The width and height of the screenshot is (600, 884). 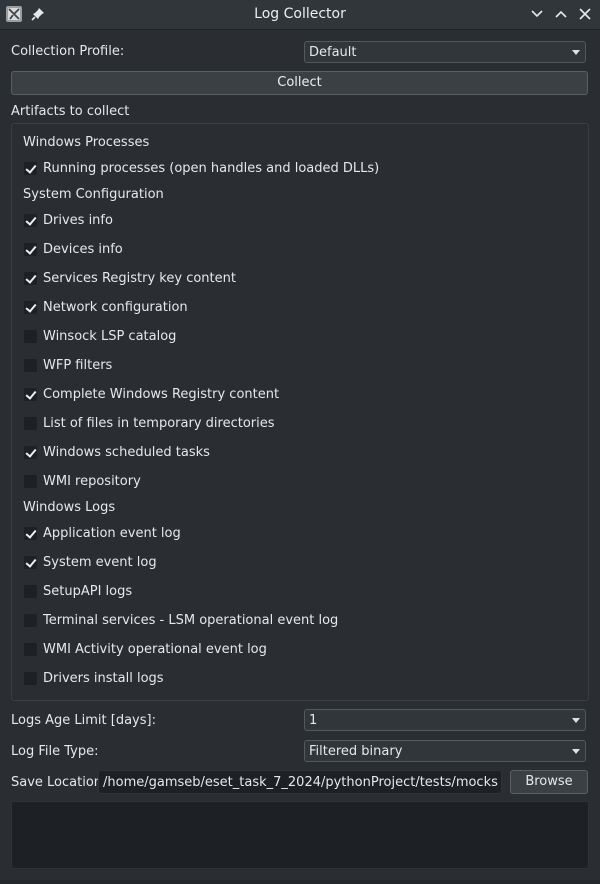 I want to click on logs-age-limit-select: 1, so click(x=445, y=720).